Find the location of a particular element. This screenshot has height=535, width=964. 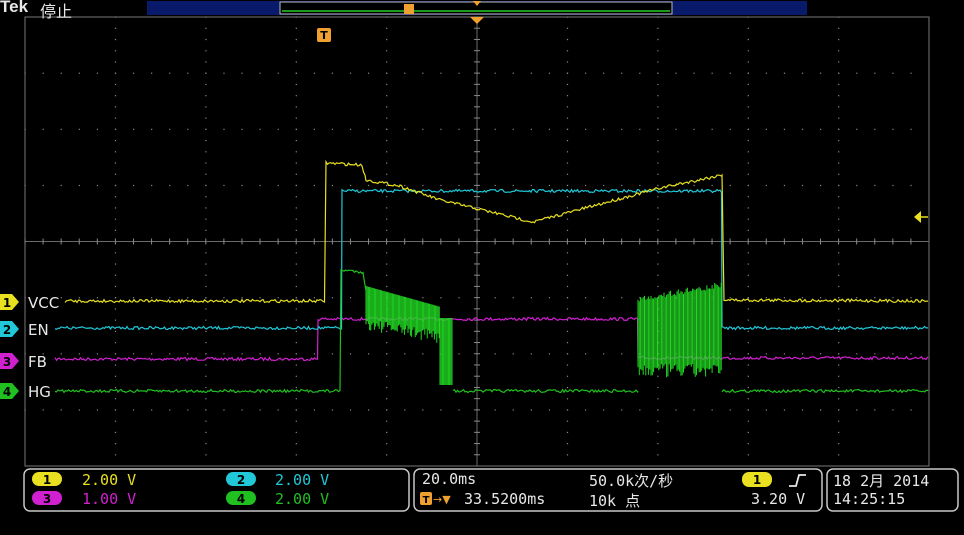

channel-4-label: HG is located at coordinates (39, 392).